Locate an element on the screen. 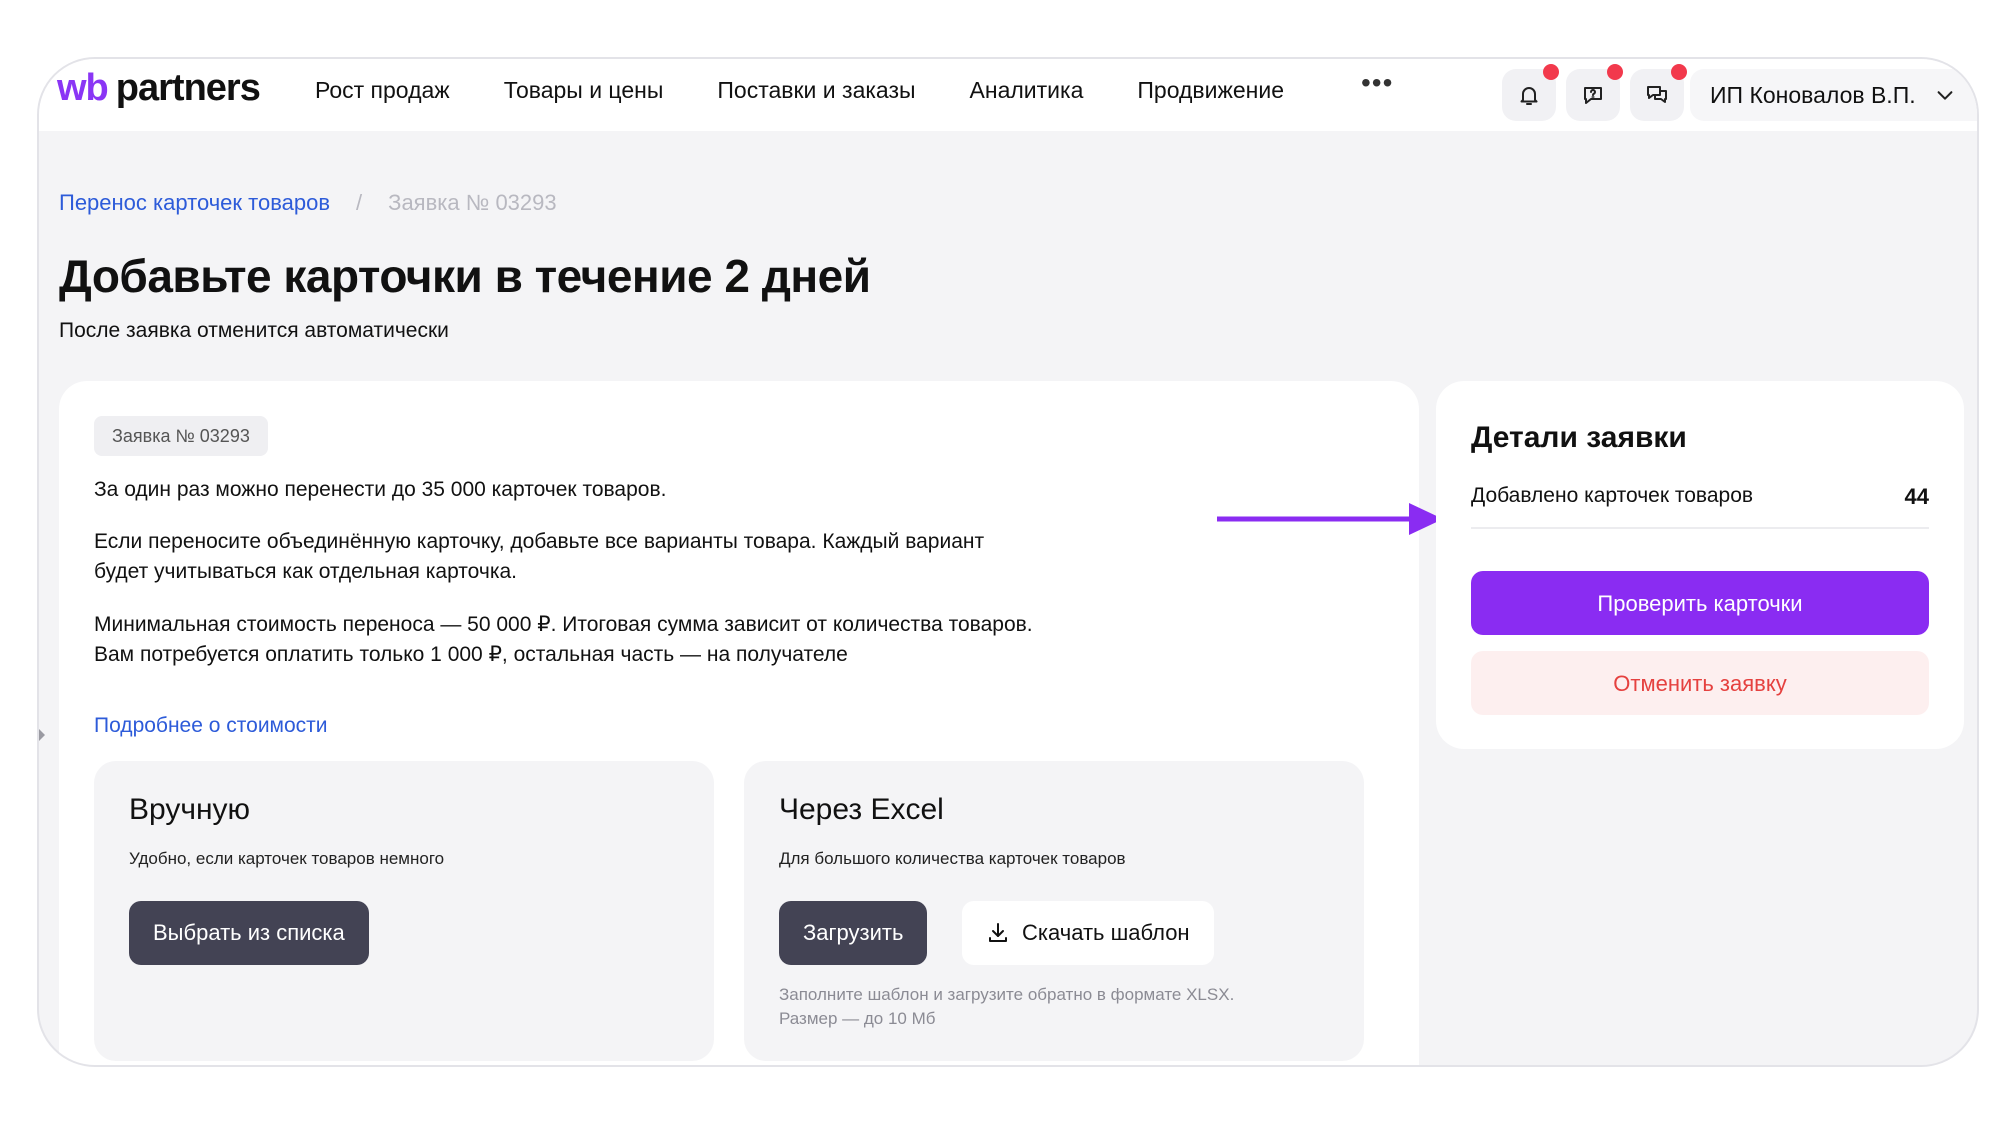  nav-item-supplies-orders: Поставки и заказы is located at coordinates (816, 90).